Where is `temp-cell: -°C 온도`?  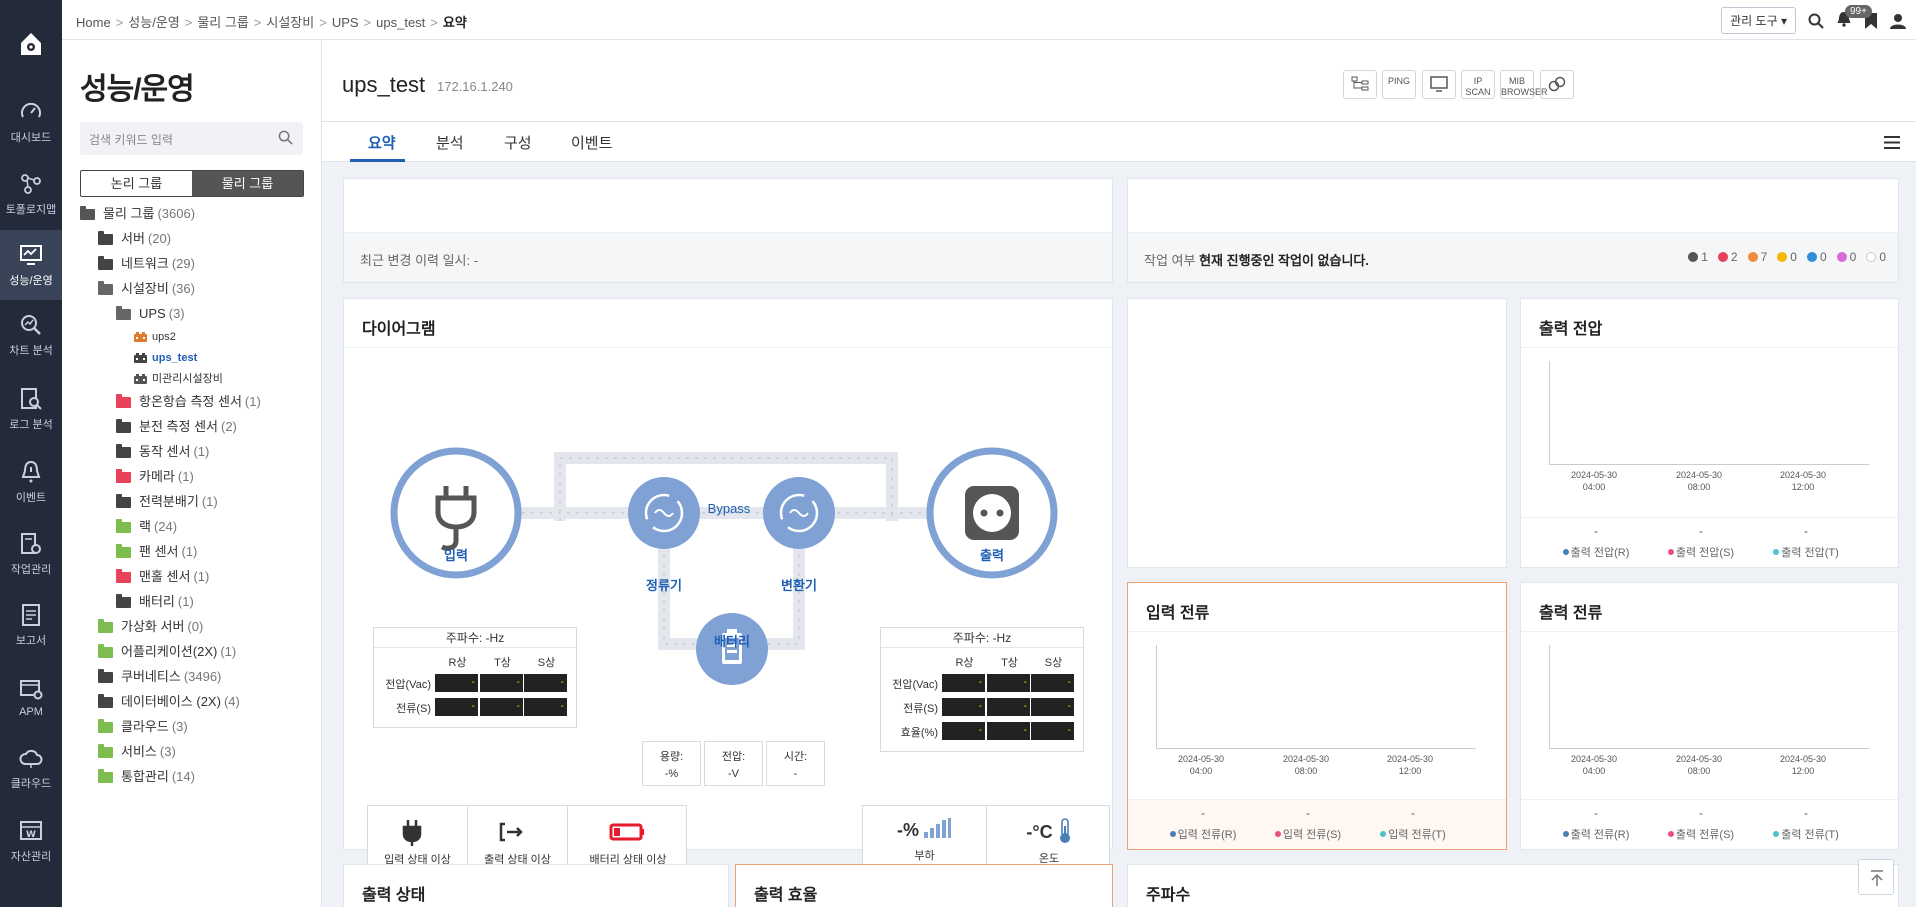
temp-cell: -°C 온도 is located at coordinates (1049, 837).